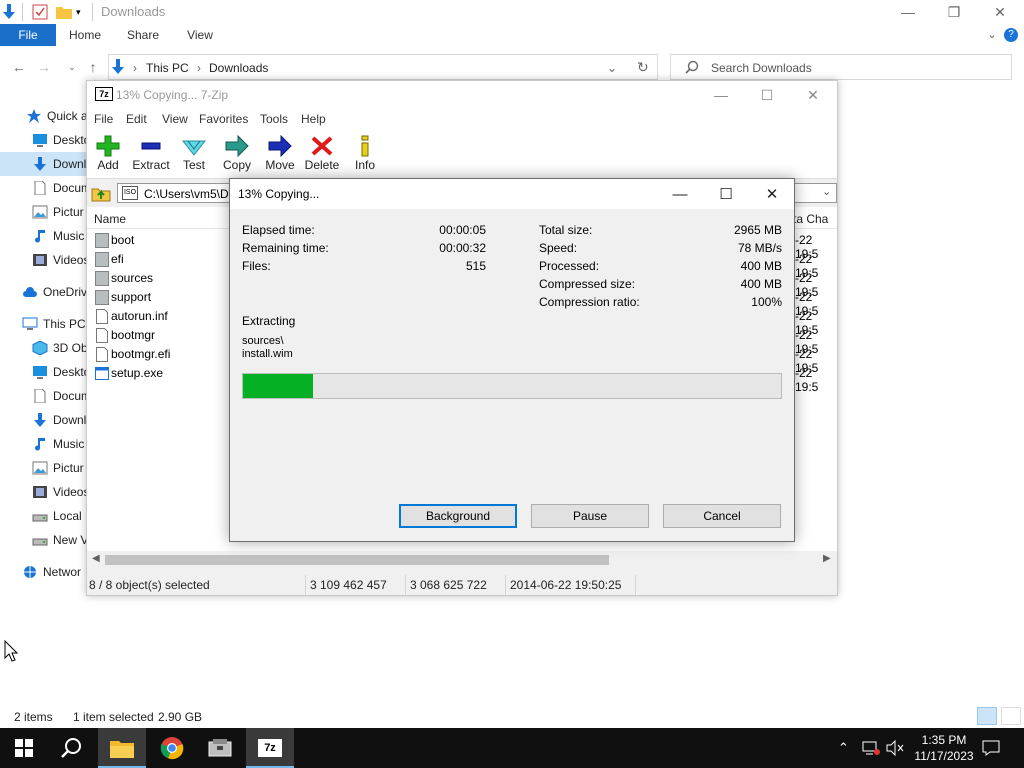 This screenshot has width=1024, height=768. What do you see at coordinates (1011, 716) in the screenshot?
I see `large-icons-view-icon` at bounding box center [1011, 716].